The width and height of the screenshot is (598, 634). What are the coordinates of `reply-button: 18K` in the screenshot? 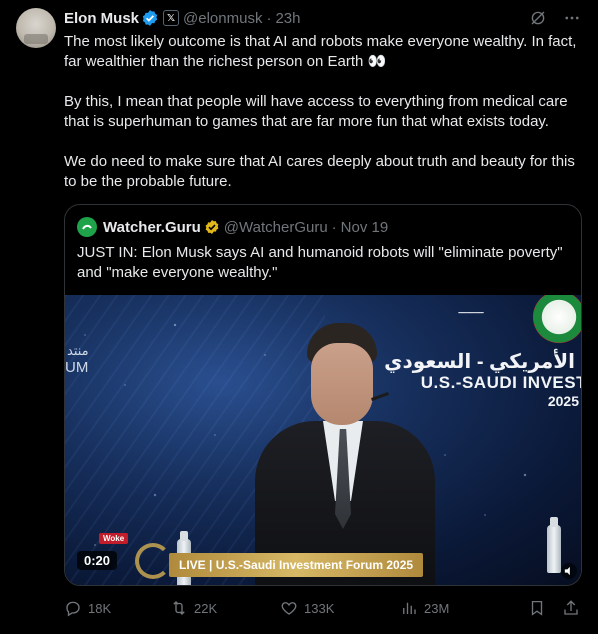 It's located at (107, 608).